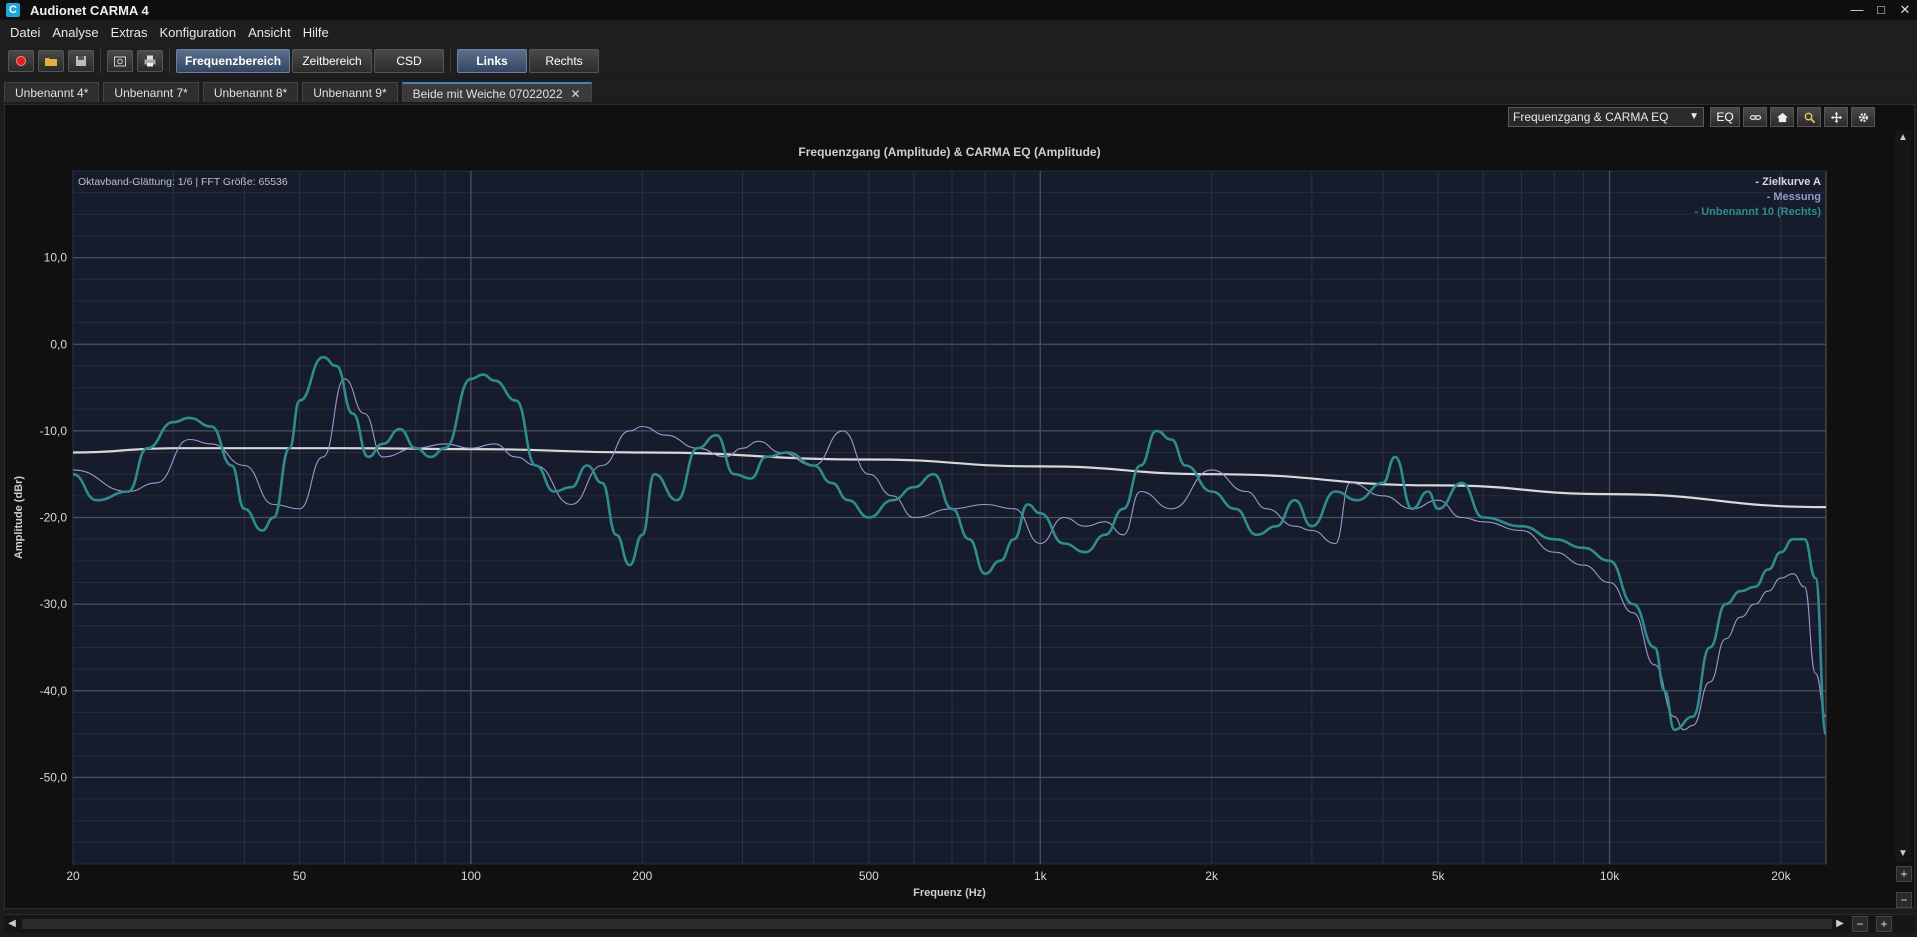 The image size is (1917, 937). Describe the element at coordinates (54, 777) in the screenshot. I see `y-tick-label: -50,0` at that location.